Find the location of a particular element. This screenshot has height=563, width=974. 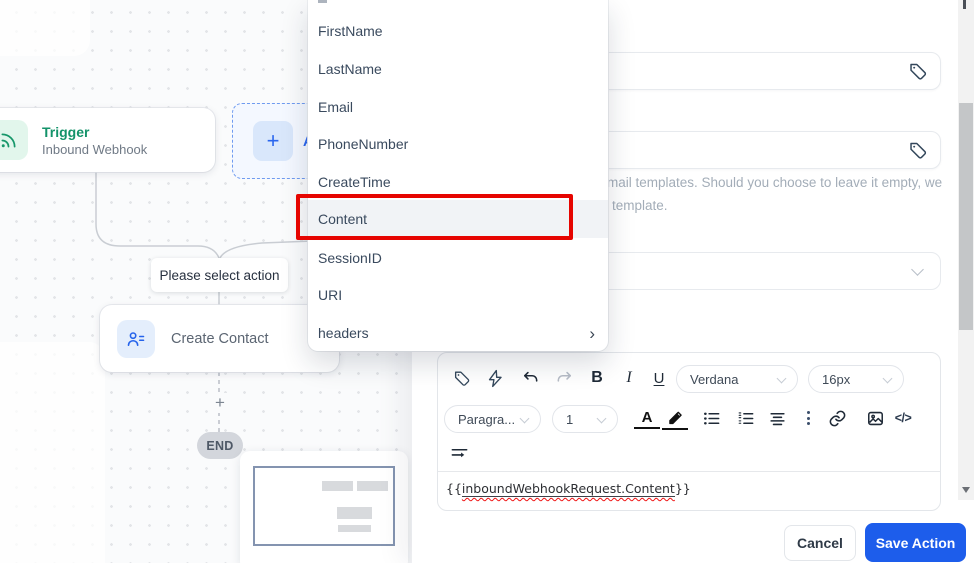

link-button is located at coordinates (837, 418).